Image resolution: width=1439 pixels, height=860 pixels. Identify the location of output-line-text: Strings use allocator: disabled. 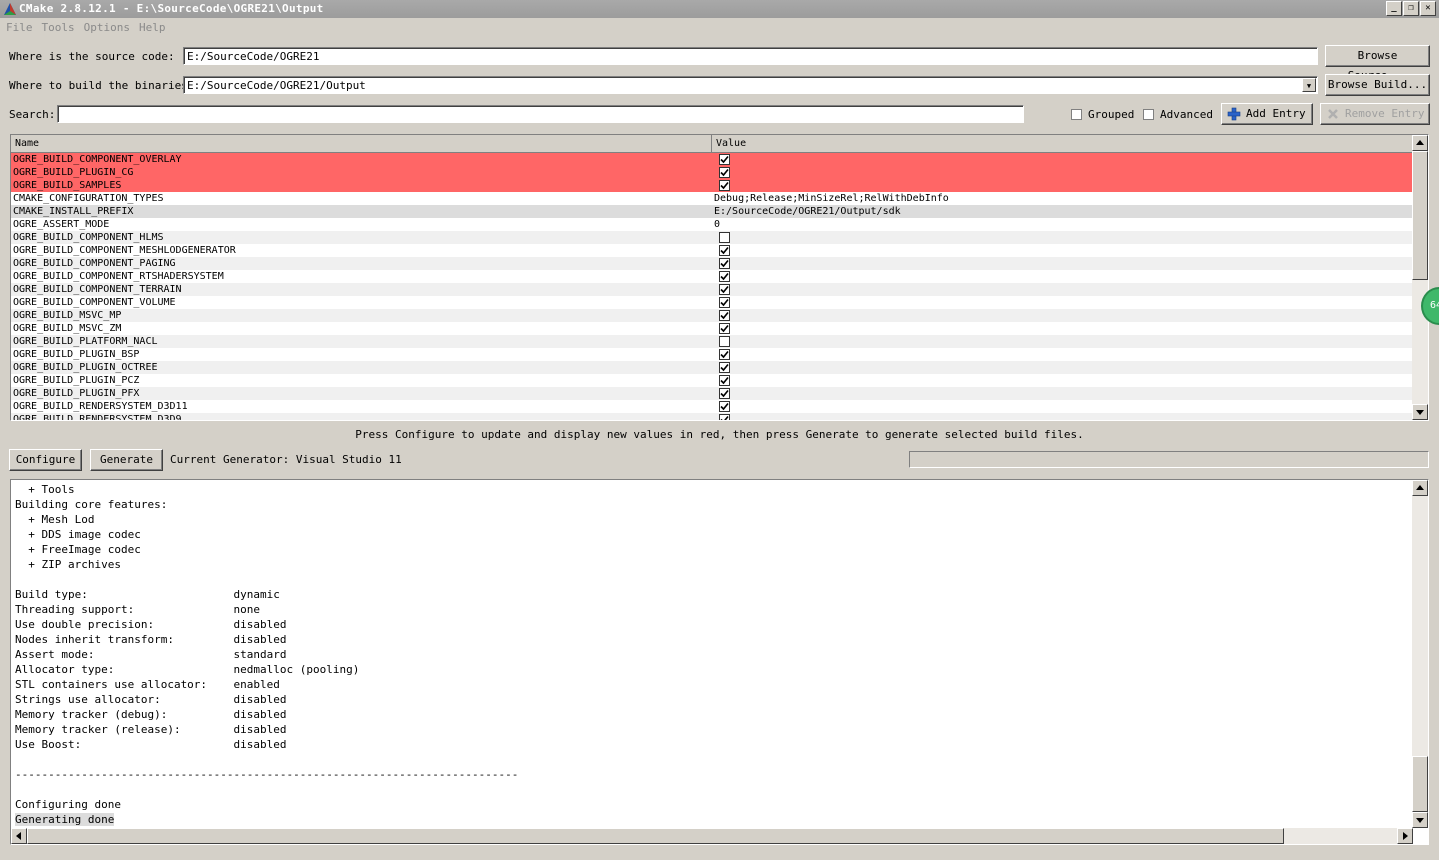
(151, 699).